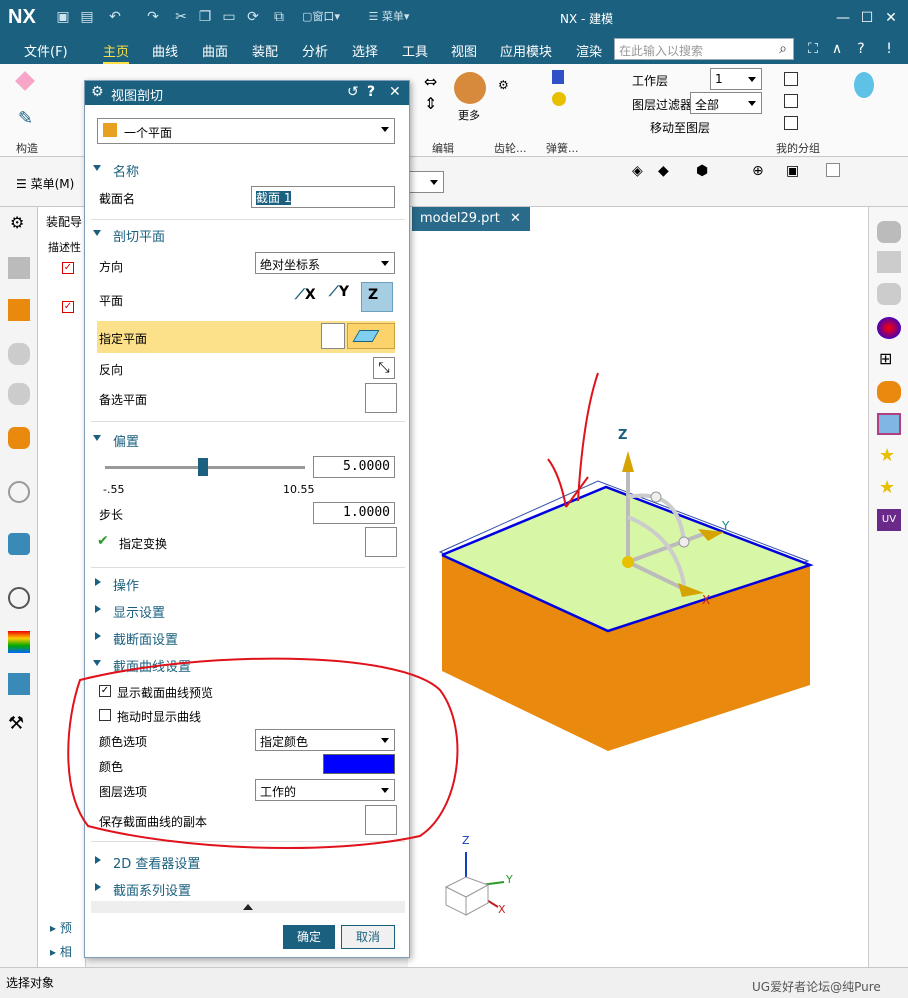 The width and height of the screenshot is (908, 998). What do you see at coordinates (229, 17) in the screenshot?
I see `paste-icon: ▭` at bounding box center [229, 17].